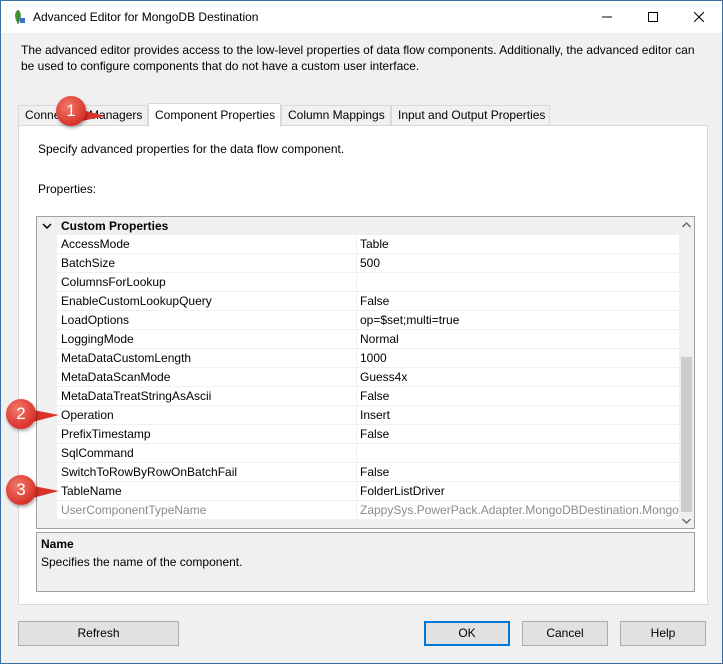 This screenshot has width=723, height=664. I want to click on property-name: MetaDataTreatStringAsAscii, so click(207, 396).